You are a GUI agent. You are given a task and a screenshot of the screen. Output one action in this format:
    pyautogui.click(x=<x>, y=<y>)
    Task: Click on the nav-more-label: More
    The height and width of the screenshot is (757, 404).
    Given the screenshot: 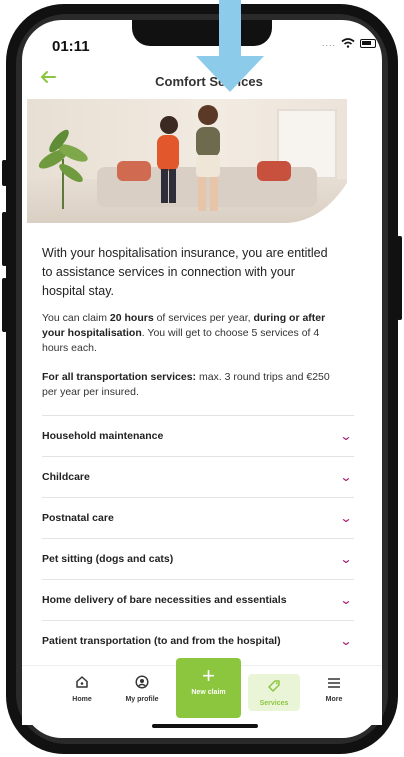 What is the action you would take?
    pyautogui.click(x=334, y=699)
    